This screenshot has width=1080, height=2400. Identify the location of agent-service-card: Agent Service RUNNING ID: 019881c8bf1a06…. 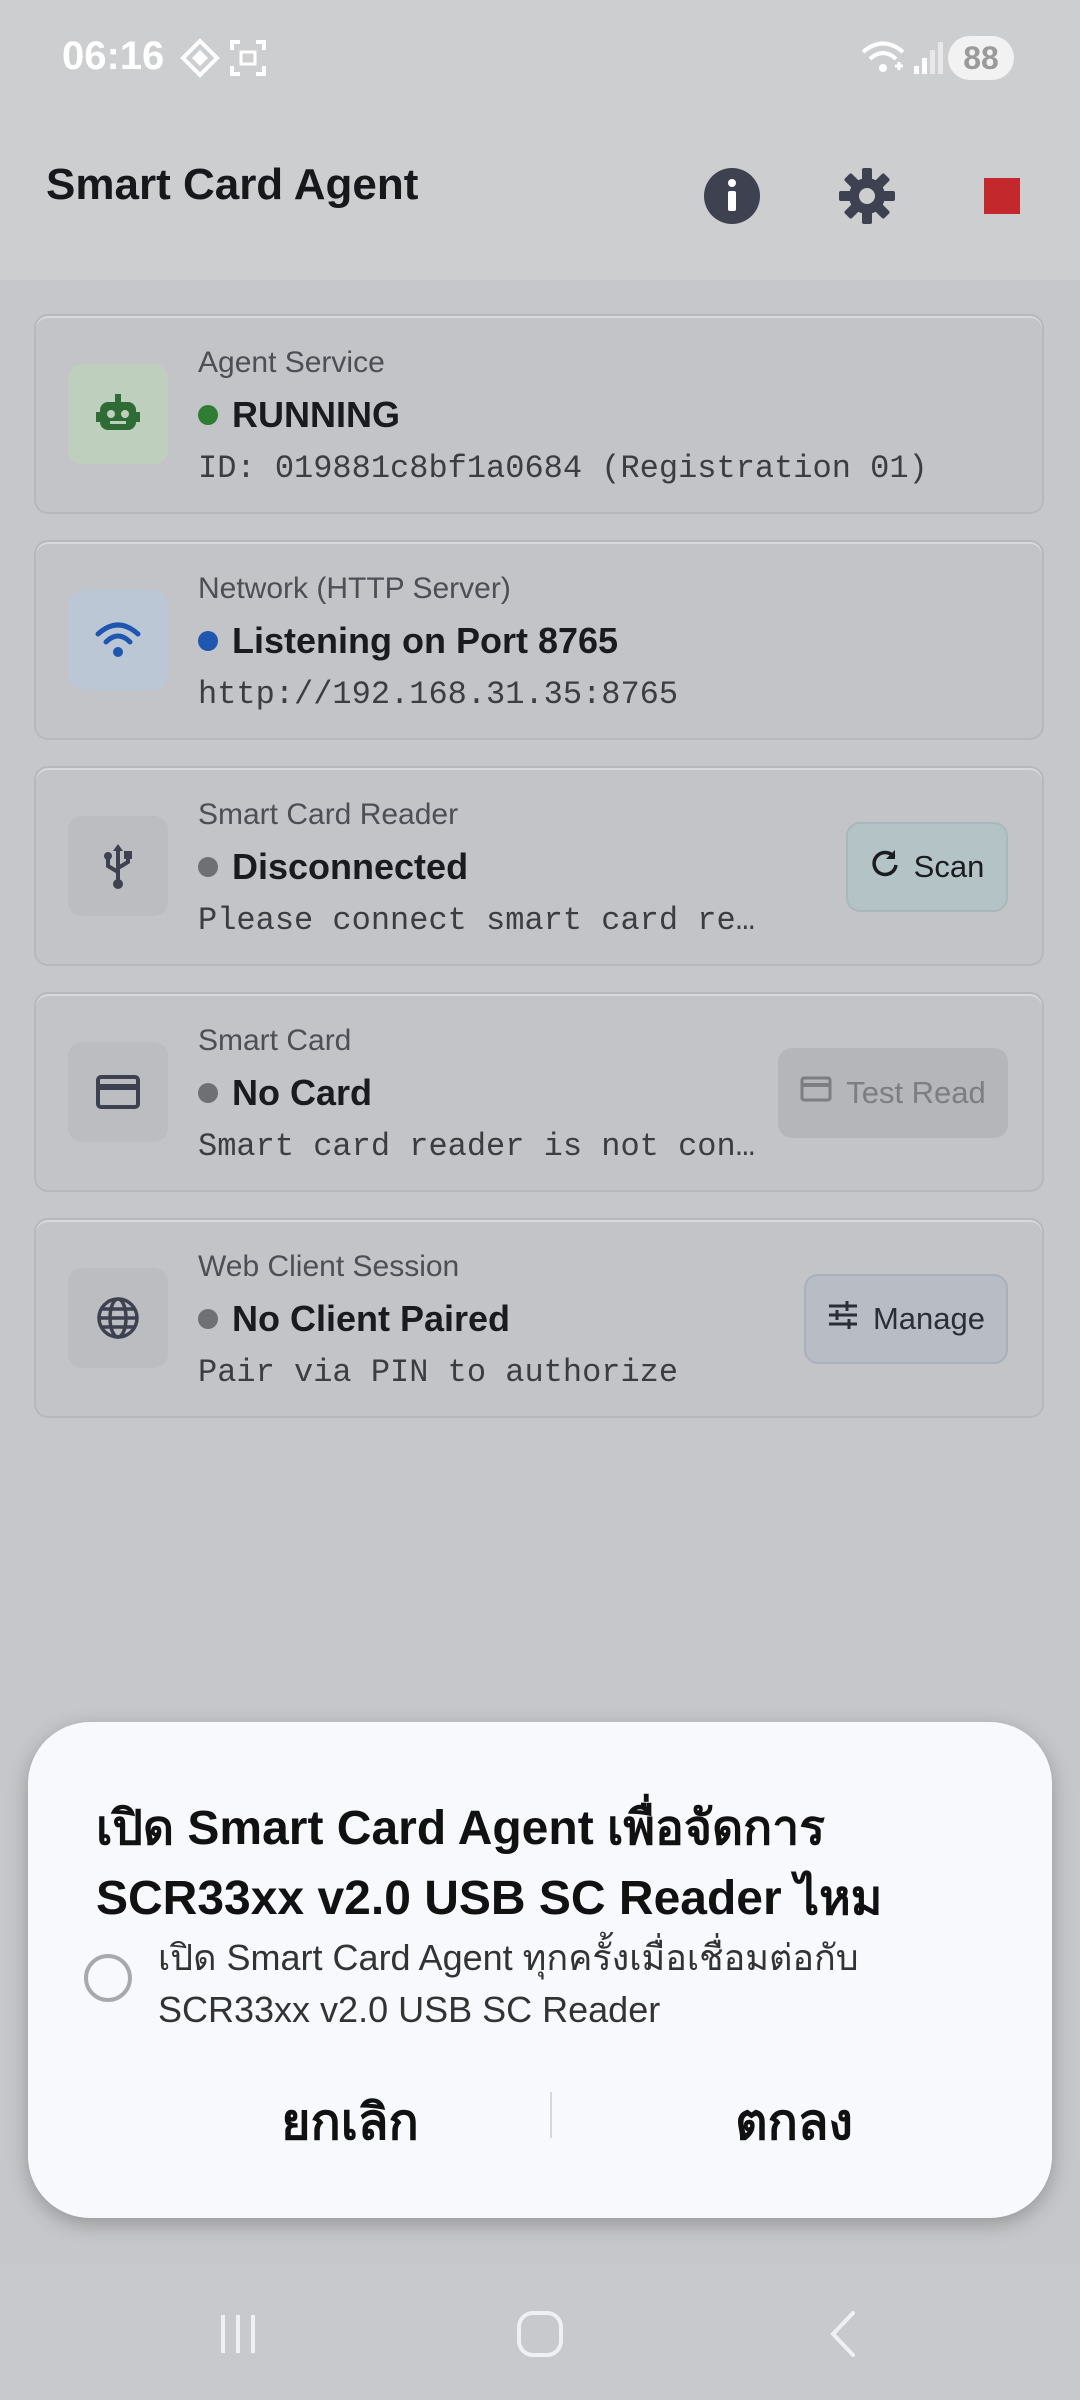
(539, 414).